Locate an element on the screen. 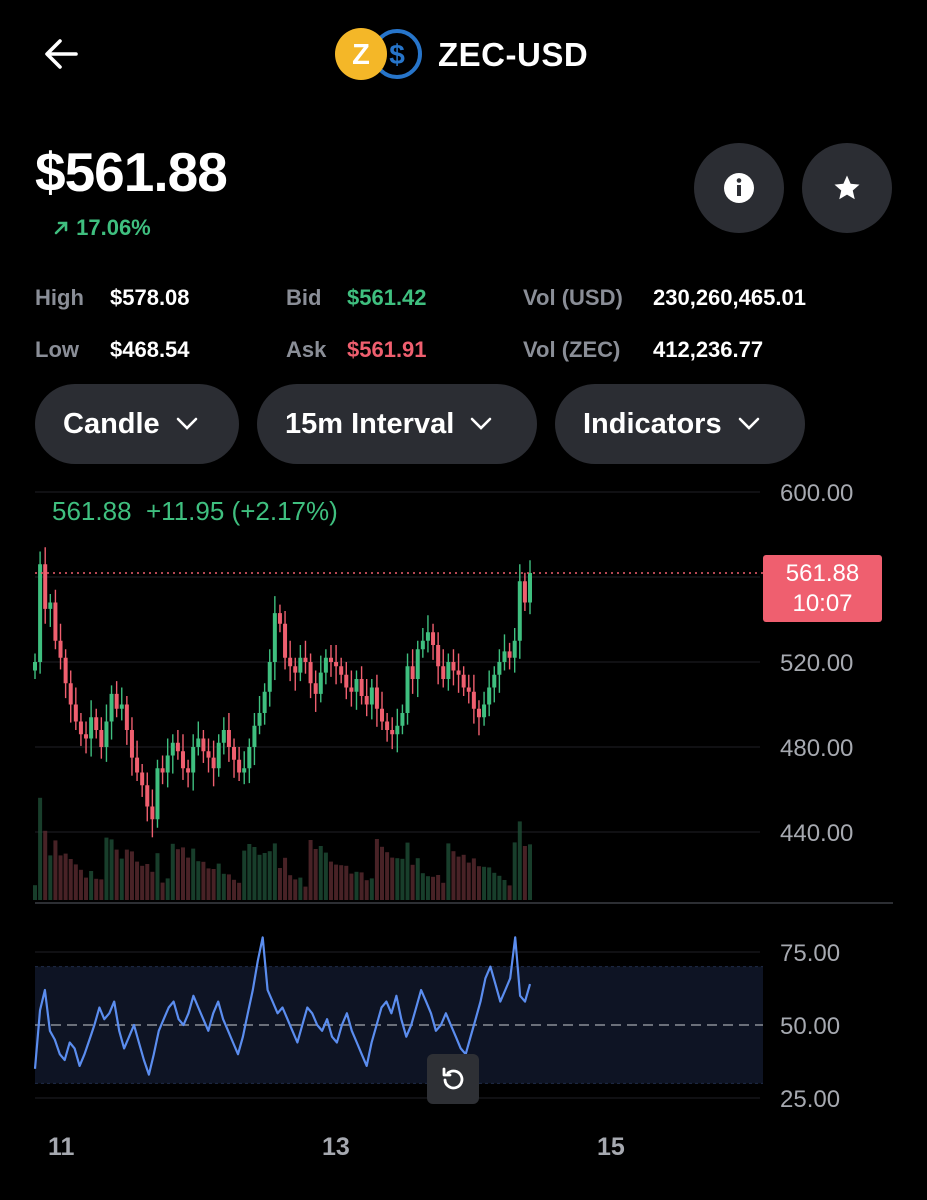 Image resolution: width=927 pixels, height=1200 pixels. favorite-button is located at coordinates (847, 188).